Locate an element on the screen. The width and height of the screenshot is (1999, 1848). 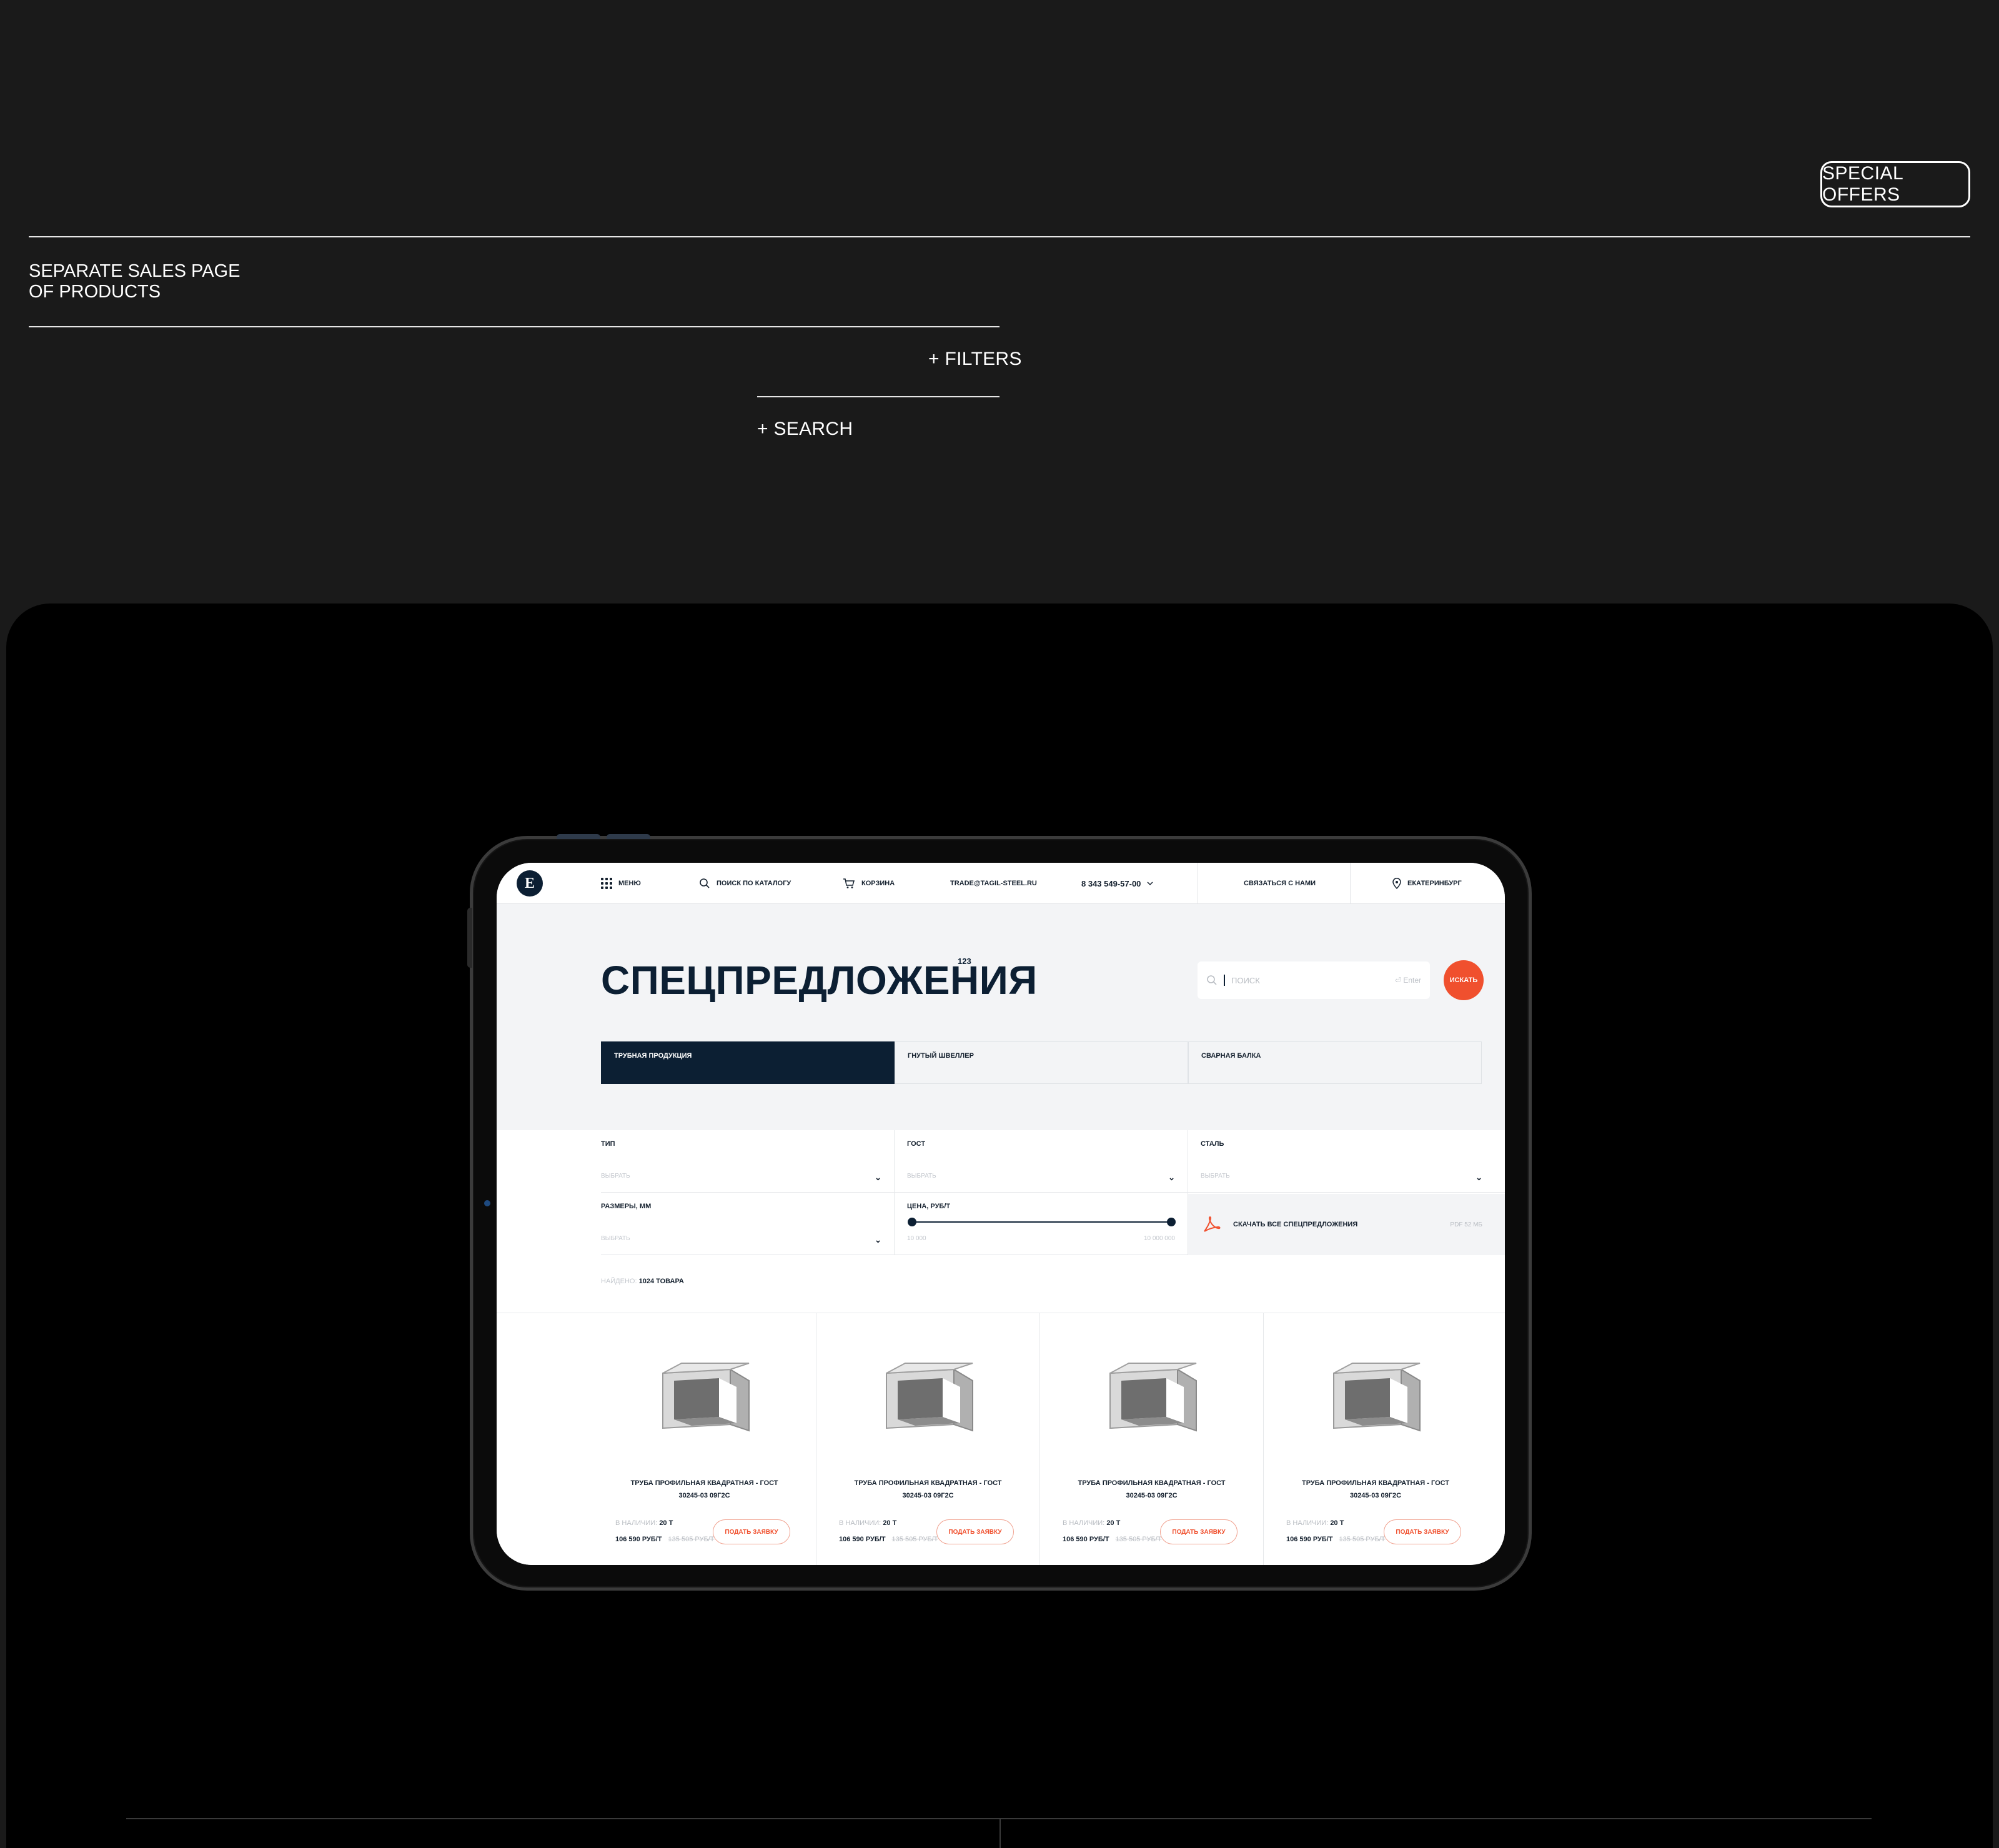
cart-icon is located at coordinates (849, 883).